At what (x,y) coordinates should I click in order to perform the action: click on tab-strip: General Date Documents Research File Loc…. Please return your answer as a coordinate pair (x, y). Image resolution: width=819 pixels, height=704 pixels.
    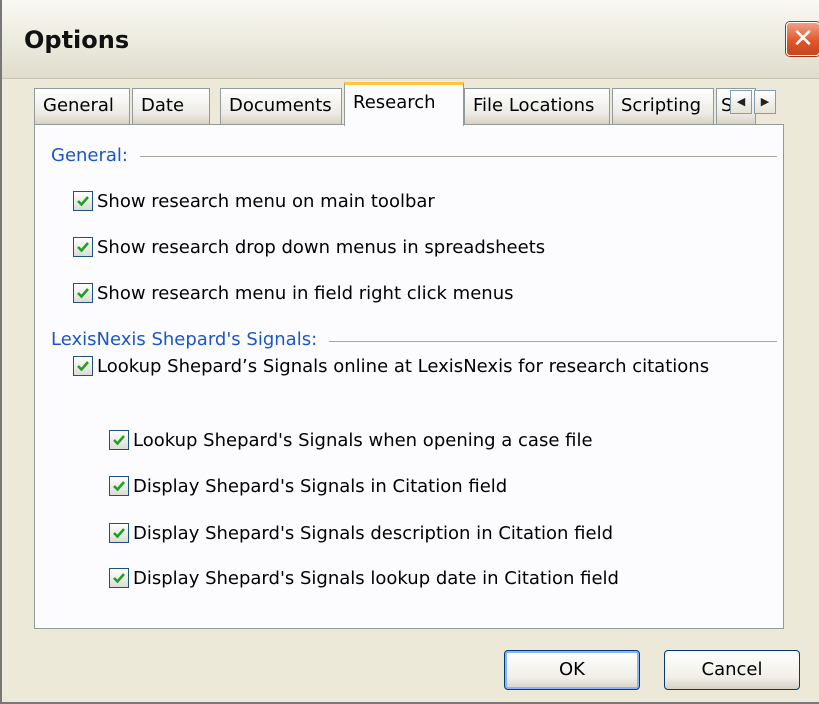
    Looking at the image, I should click on (424, 104).